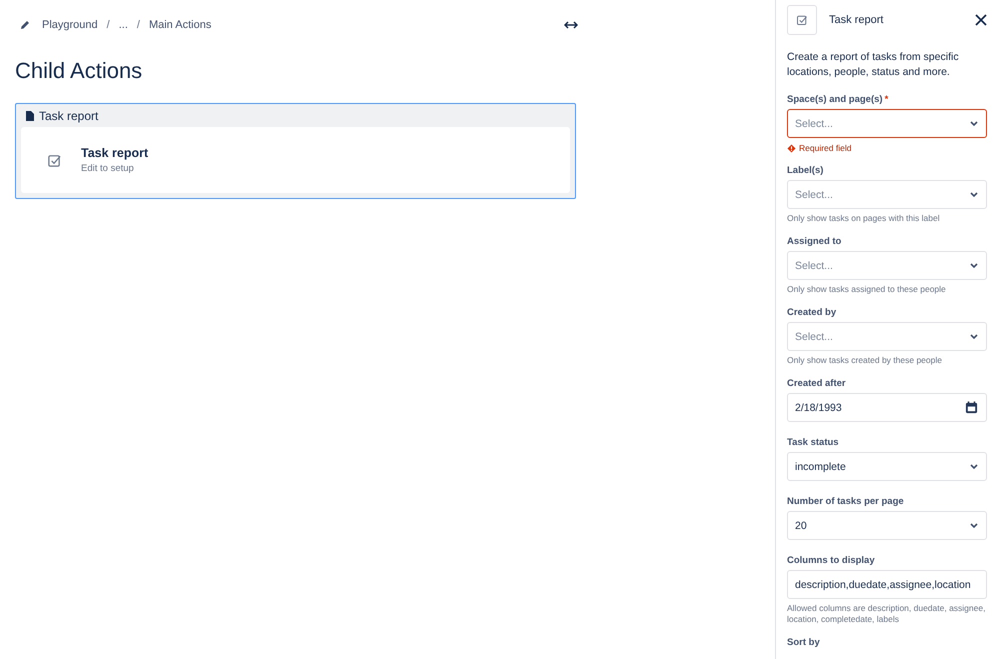 Image resolution: width=999 pixels, height=659 pixels. Describe the element at coordinates (114, 153) in the screenshot. I see `card-title: Task report` at that location.